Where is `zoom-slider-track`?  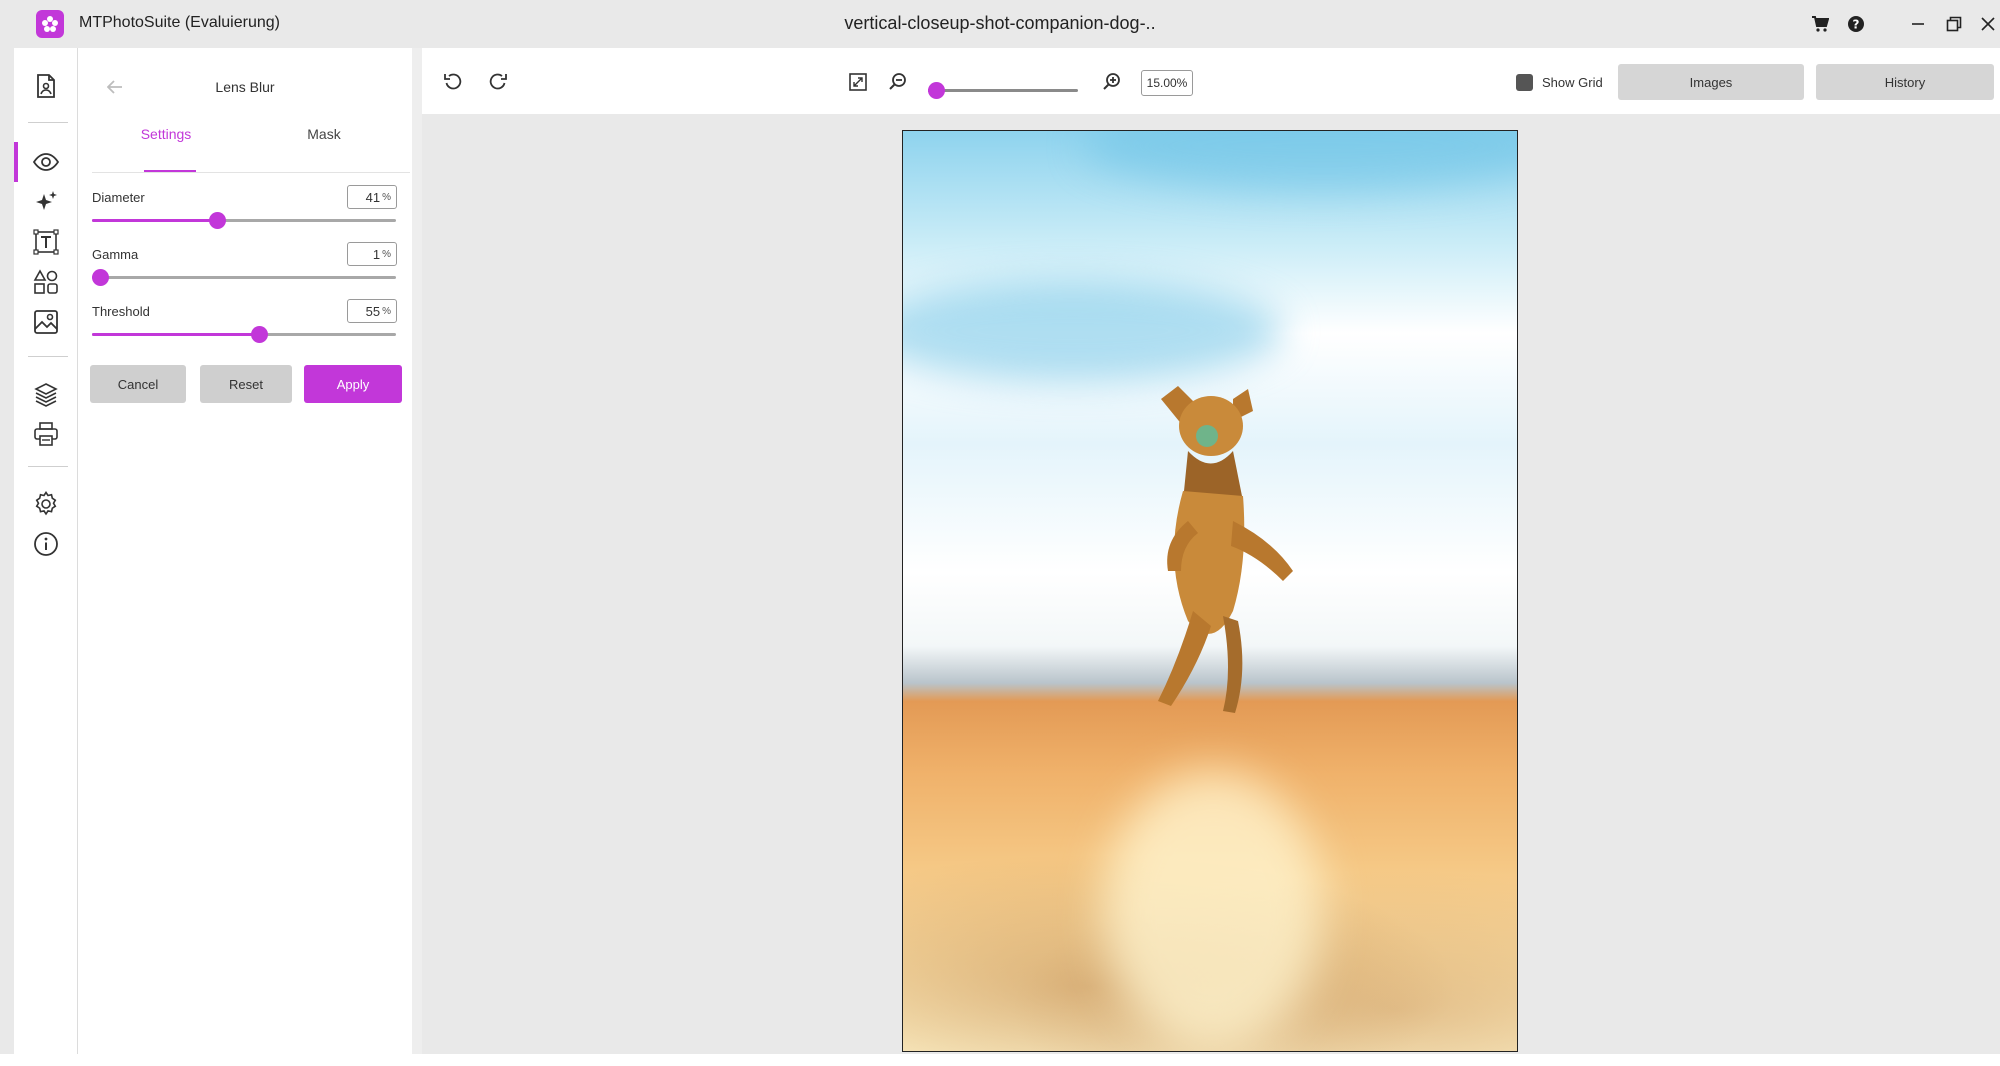 zoom-slider-track is located at coordinates (1003, 90).